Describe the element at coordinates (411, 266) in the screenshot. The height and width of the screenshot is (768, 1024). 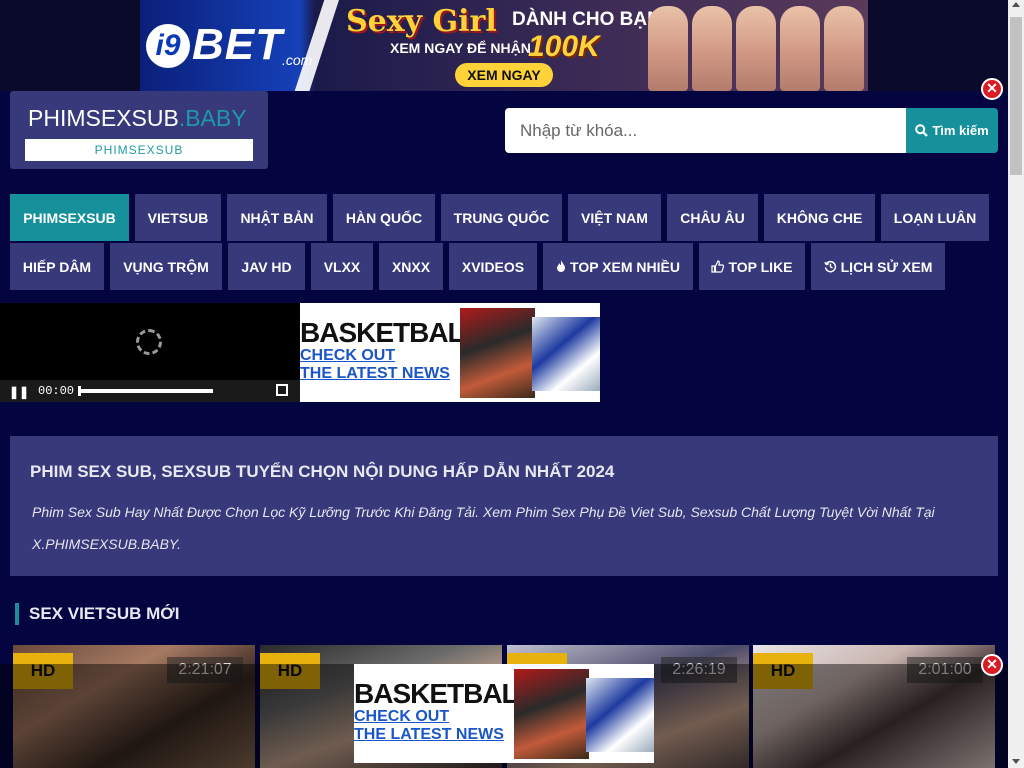
I see `nav-item-xnxx: XNXX` at that location.